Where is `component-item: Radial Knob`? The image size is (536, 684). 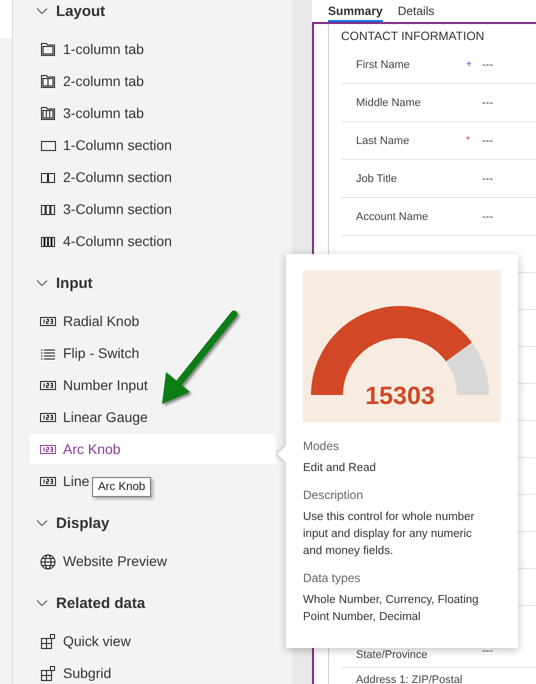 component-item: Radial Knob is located at coordinates (85, 321).